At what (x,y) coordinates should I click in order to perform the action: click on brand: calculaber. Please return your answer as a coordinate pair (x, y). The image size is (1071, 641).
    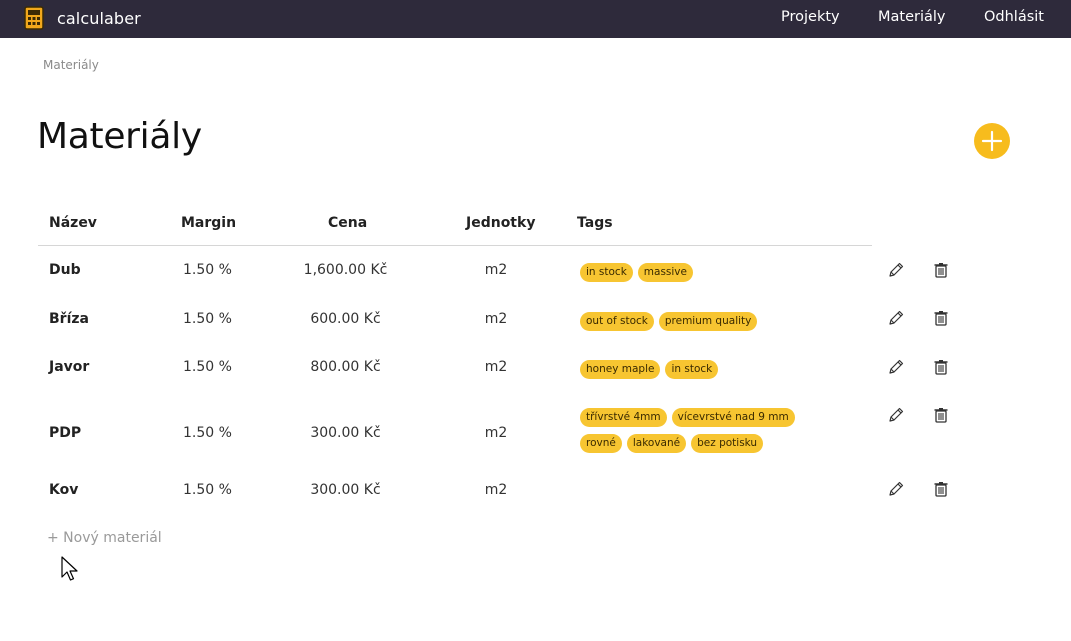
    Looking at the image, I should click on (82, 18).